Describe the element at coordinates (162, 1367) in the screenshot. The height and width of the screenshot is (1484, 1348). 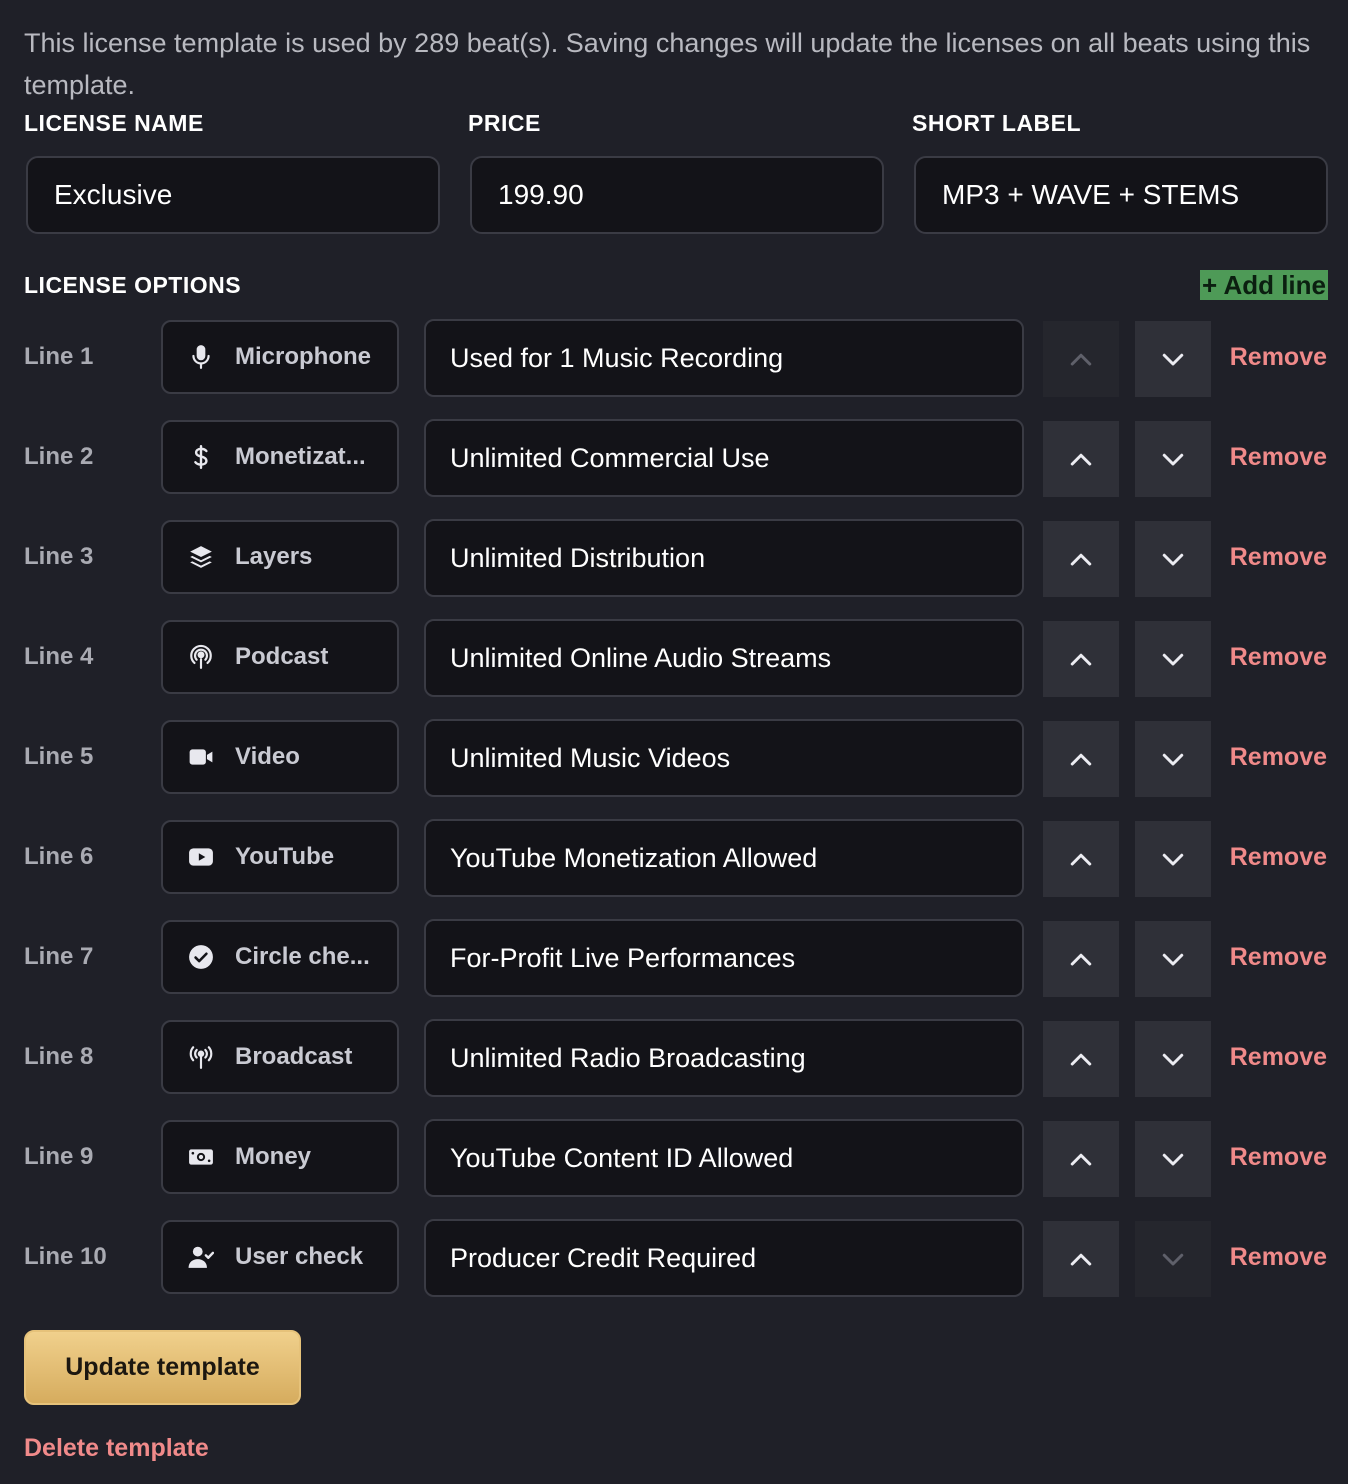
I see `update-template-button: Update template` at that location.